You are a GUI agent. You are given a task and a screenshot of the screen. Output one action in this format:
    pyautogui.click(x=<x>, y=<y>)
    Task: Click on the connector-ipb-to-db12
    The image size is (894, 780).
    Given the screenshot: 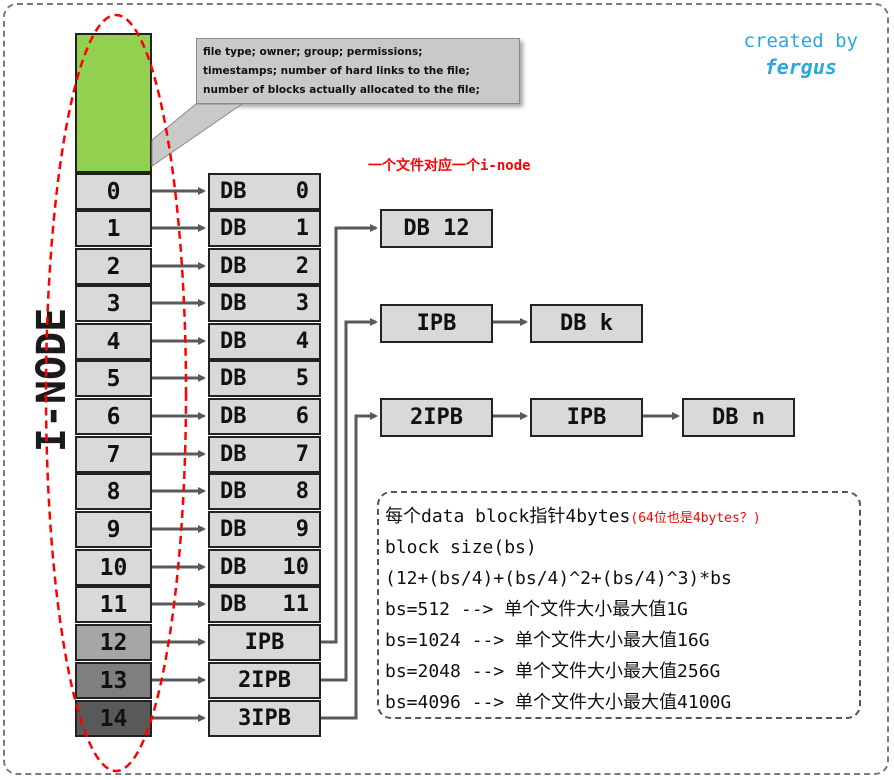 What is the action you would take?
    pyautogui.click(x=349, y=434)
    